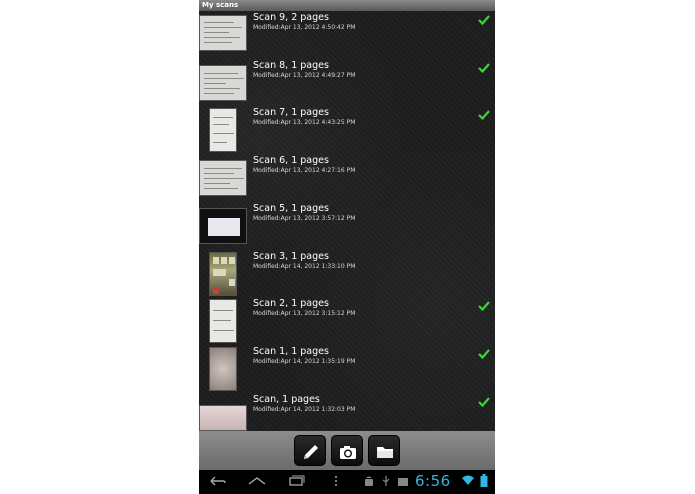  Describe the element at coordinates (304, 361) in the screenshot. I see `scan-modified: Modified:Apr 14, 2012 1:35:19 PM` at that location.